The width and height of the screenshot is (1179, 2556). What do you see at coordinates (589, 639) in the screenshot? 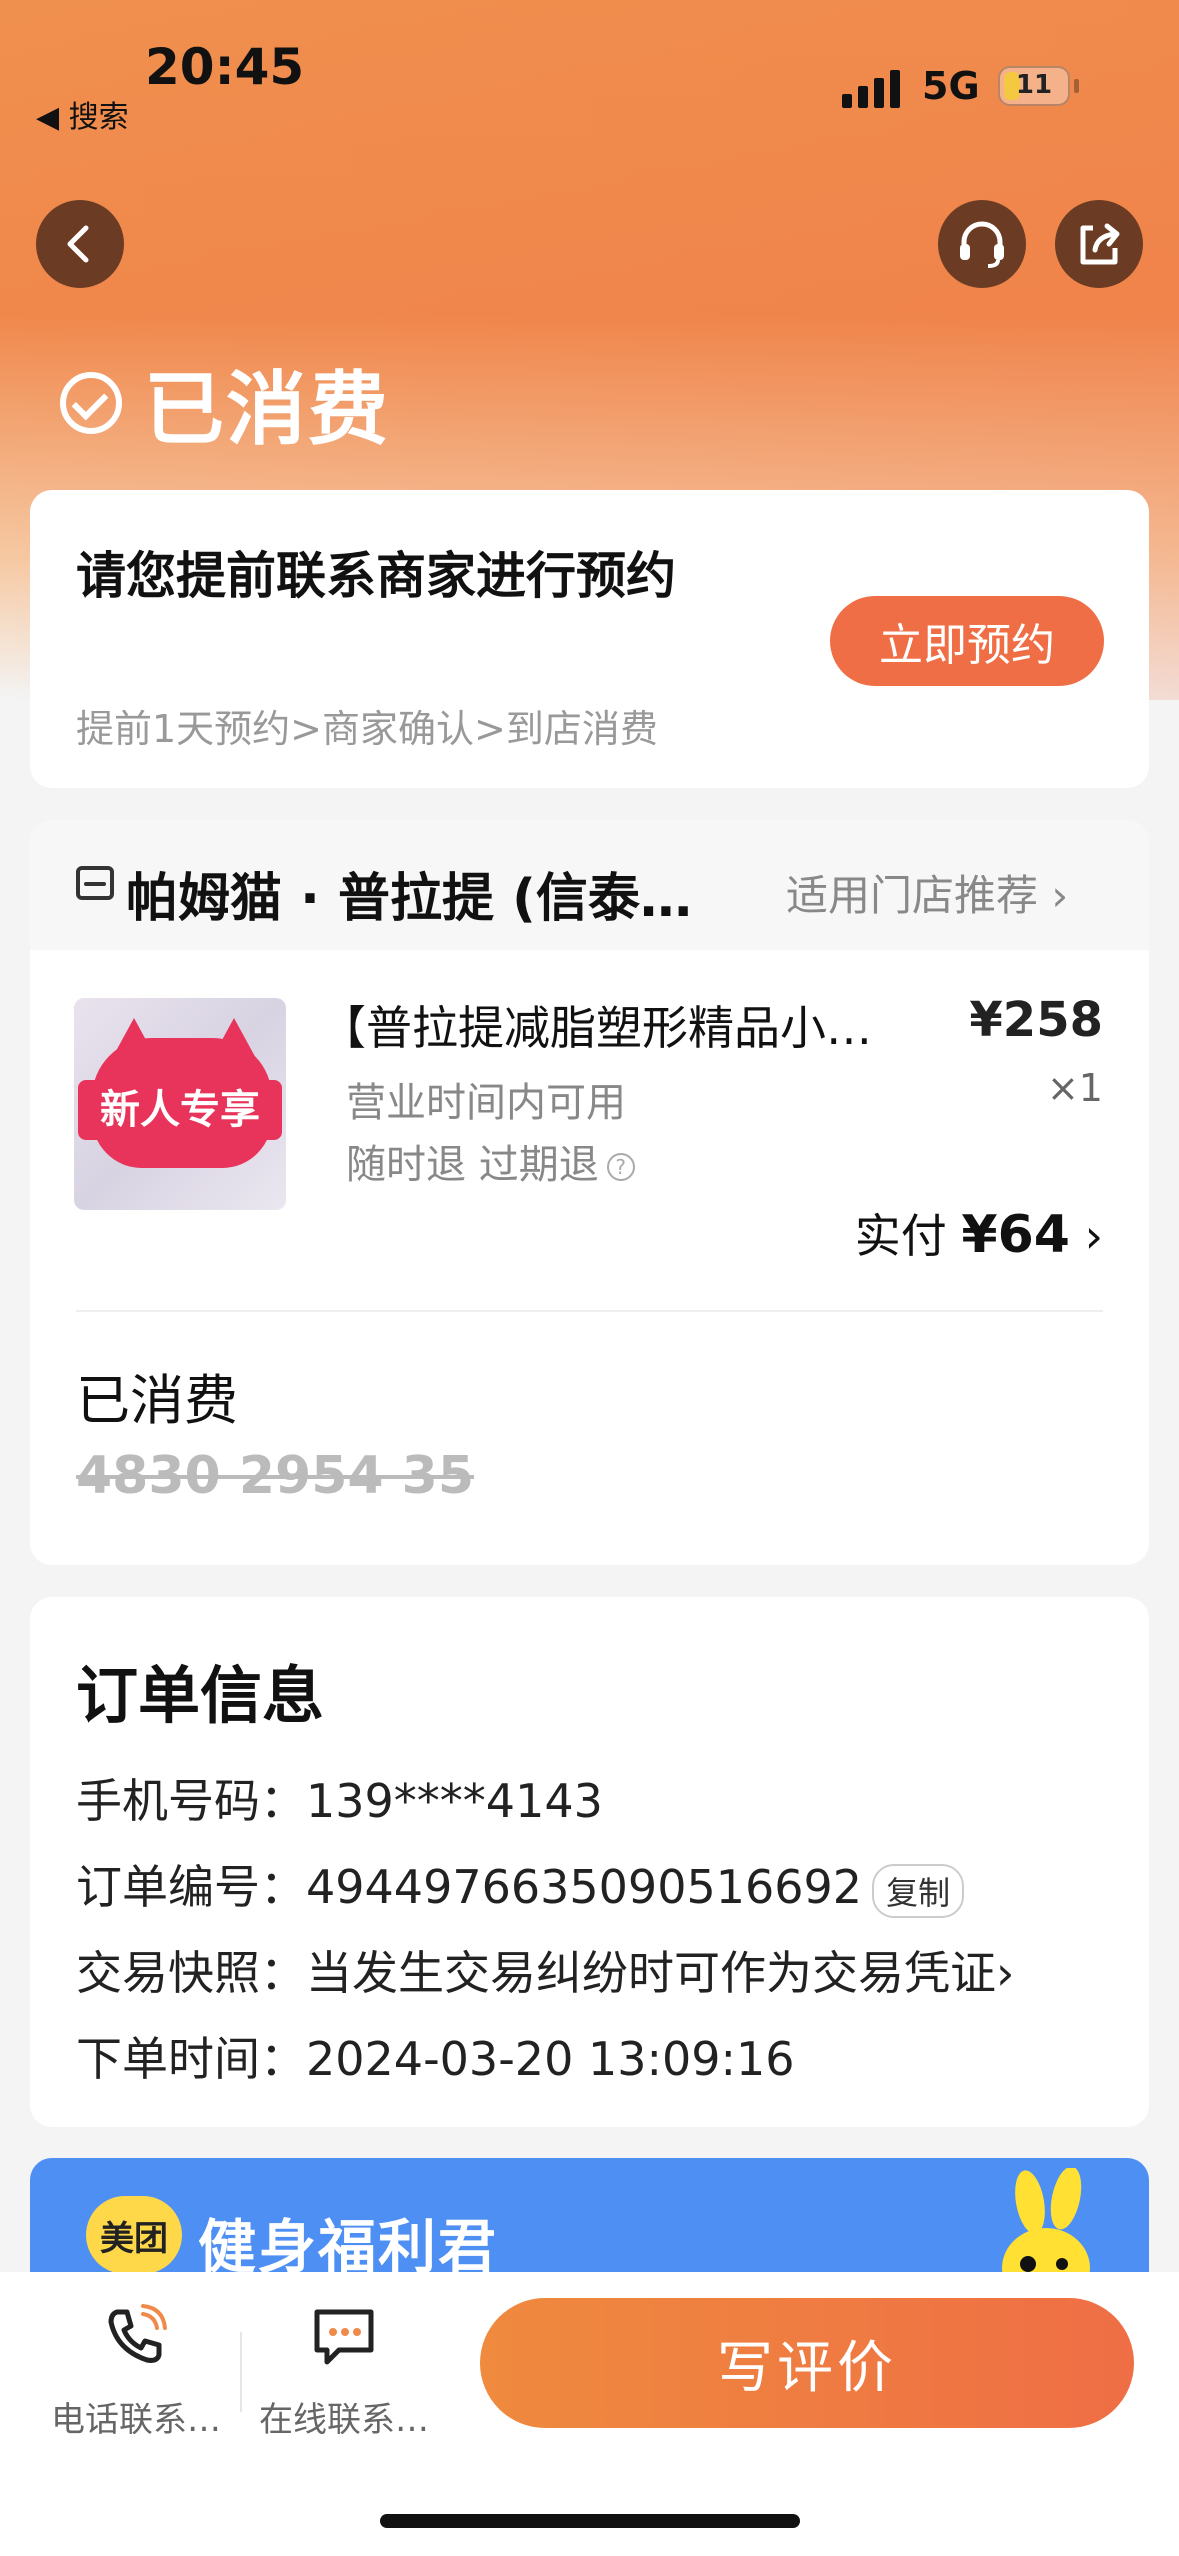
I see `booking-card: 请您提前联系商家进行预约 提前1天预约>商家确认>到店消费 立即预约` at bounding box center [589, 639].